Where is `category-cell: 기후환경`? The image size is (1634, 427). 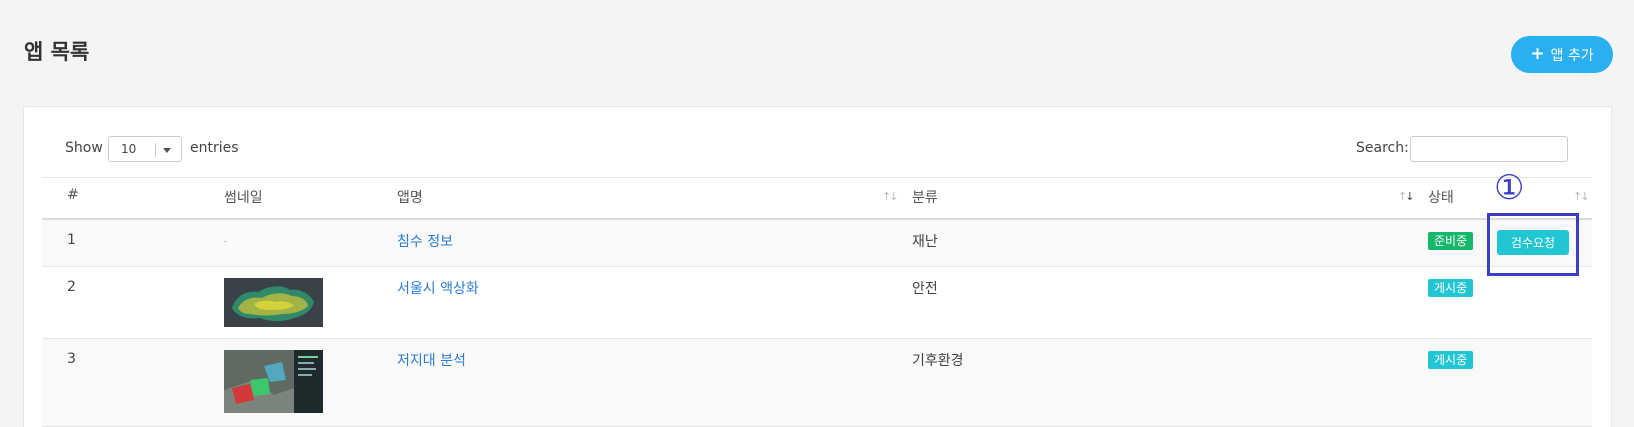 category-cell: 기후환경 is located at coordinates (938, 361).